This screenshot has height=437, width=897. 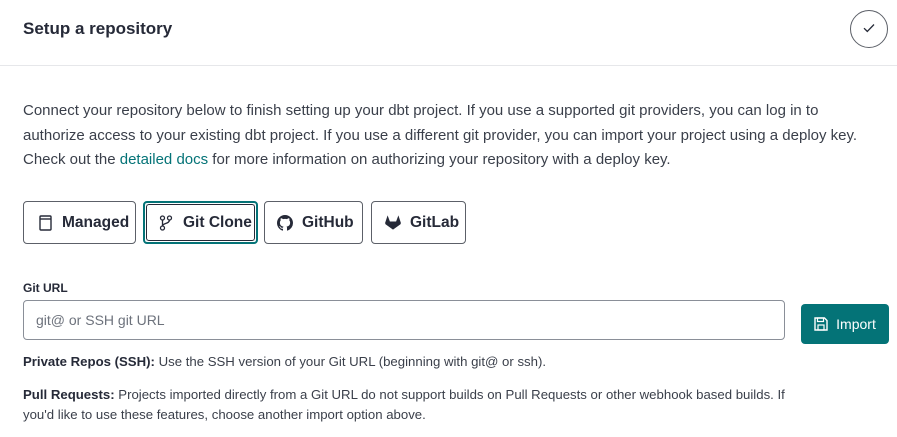 I want to click on git-clone-button: Git Clone, so click(x=200, y=222).